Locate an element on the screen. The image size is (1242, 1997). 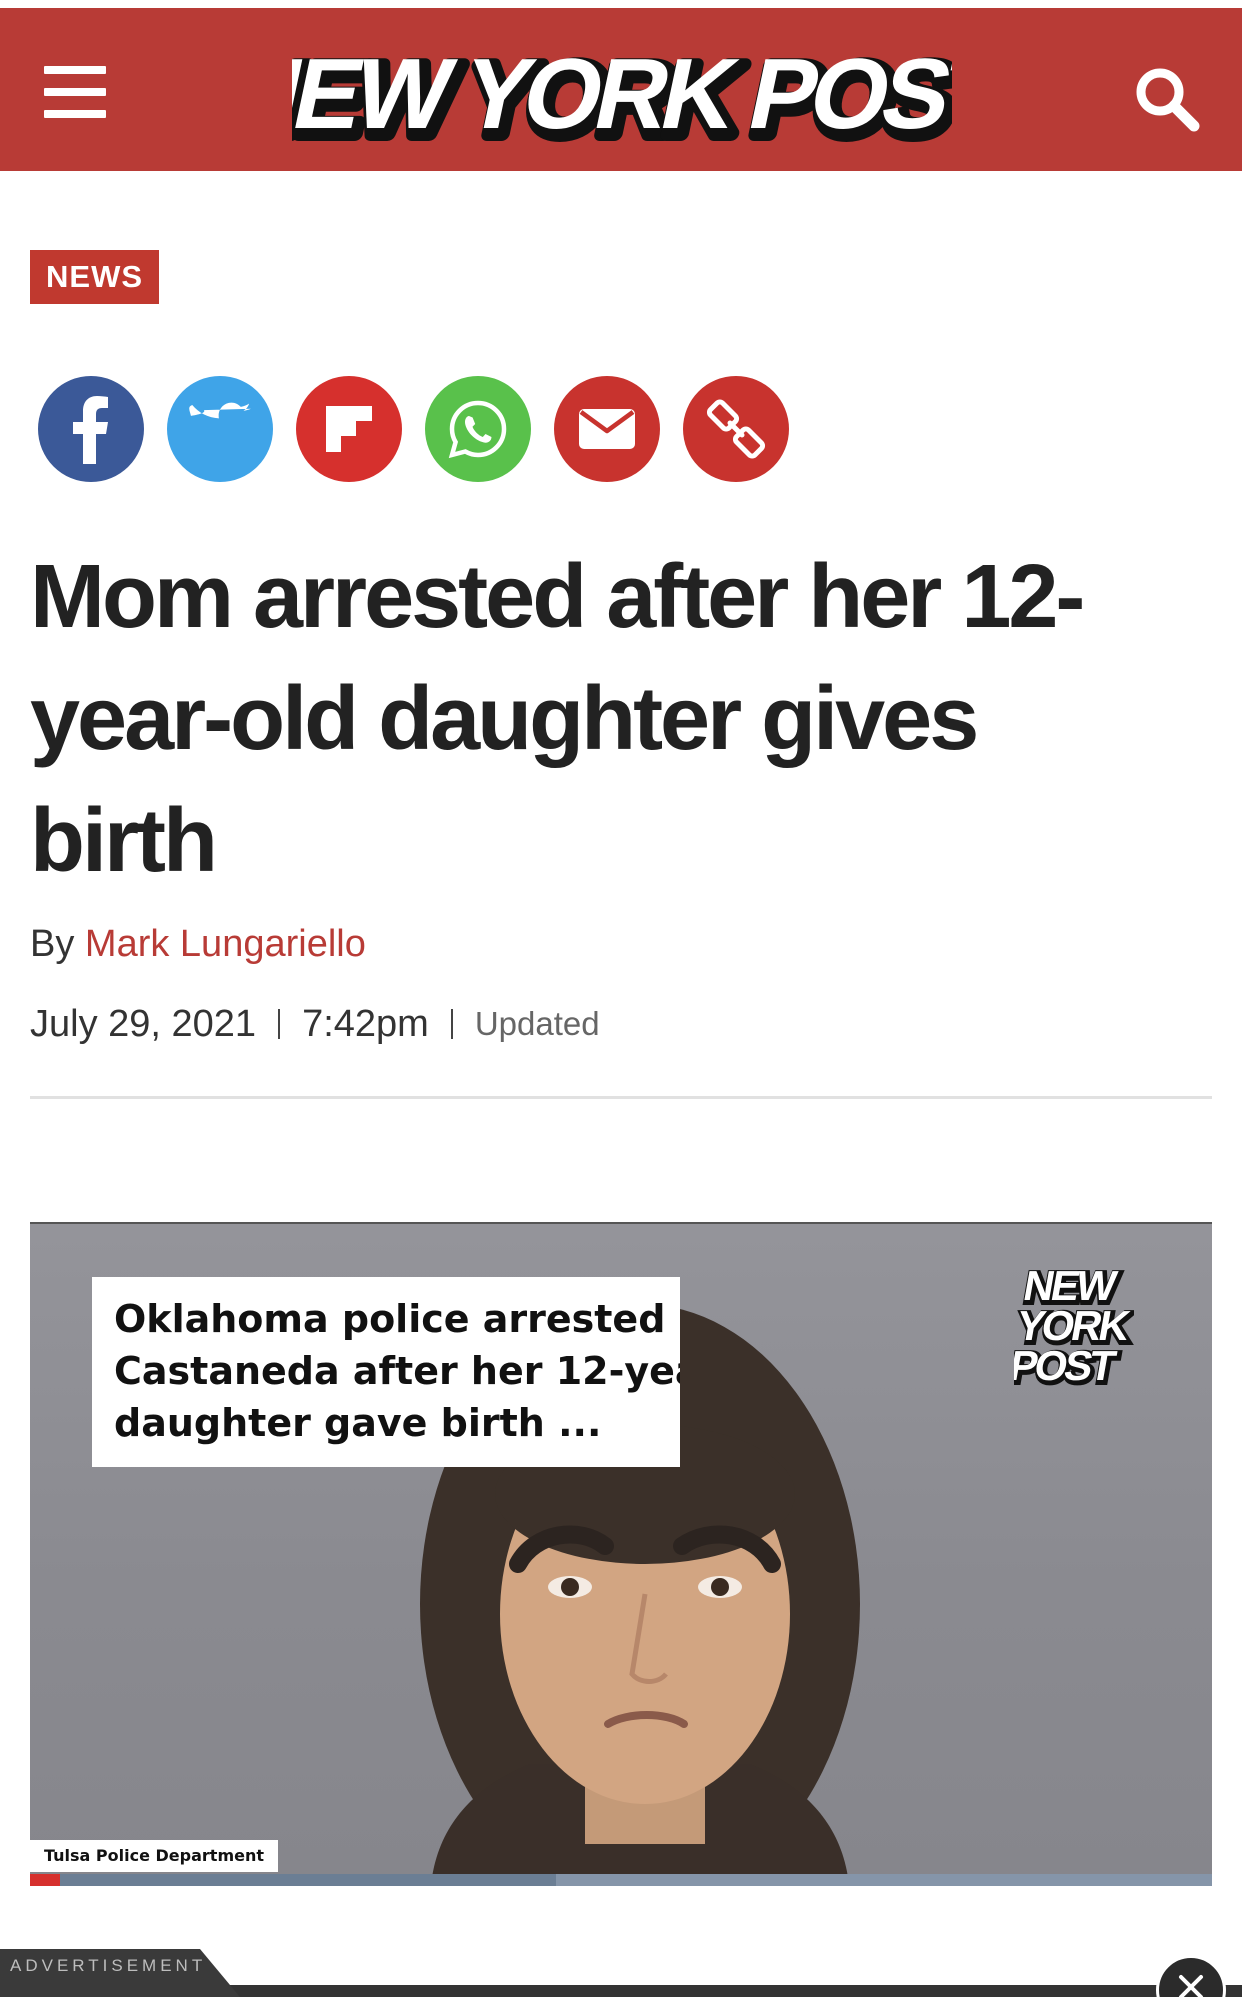
facebook-icon is located at coordinates (90, 430).